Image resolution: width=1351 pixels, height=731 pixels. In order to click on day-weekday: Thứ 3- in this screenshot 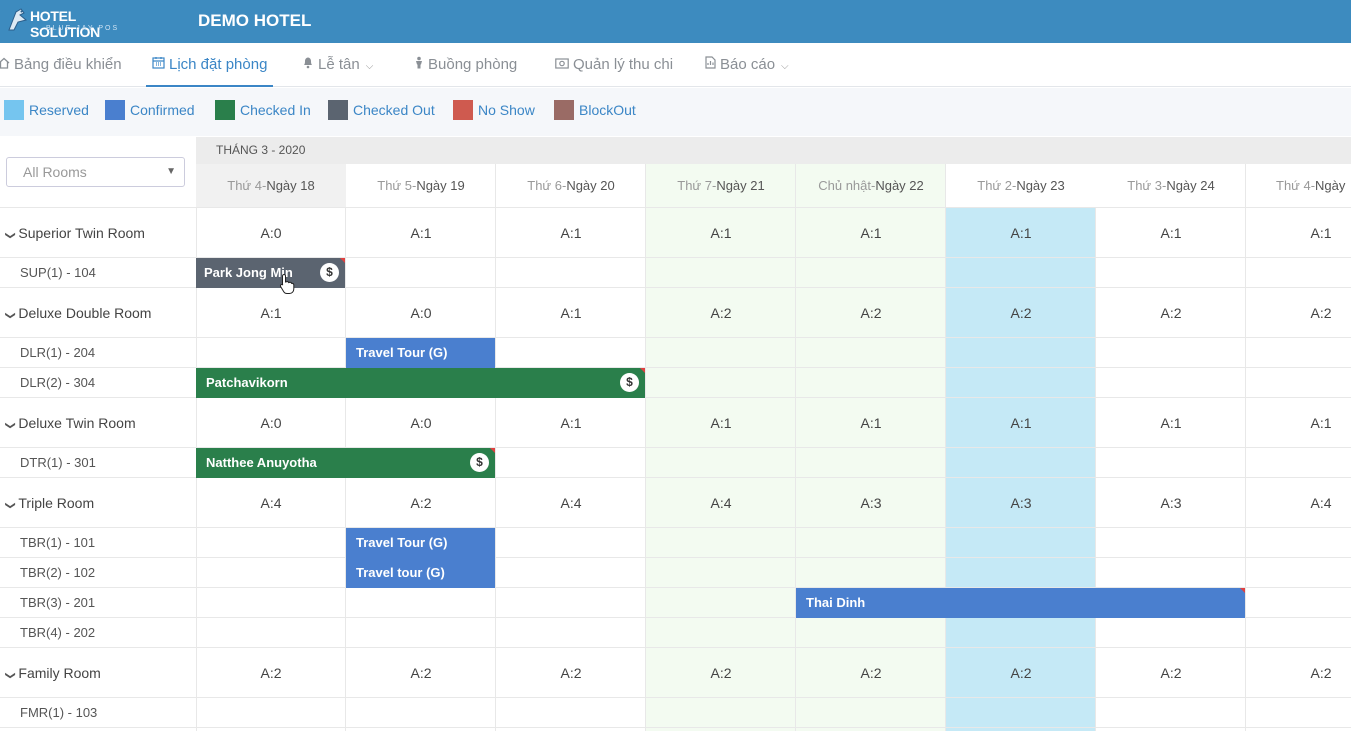, I will do `click(1147, 185)`.